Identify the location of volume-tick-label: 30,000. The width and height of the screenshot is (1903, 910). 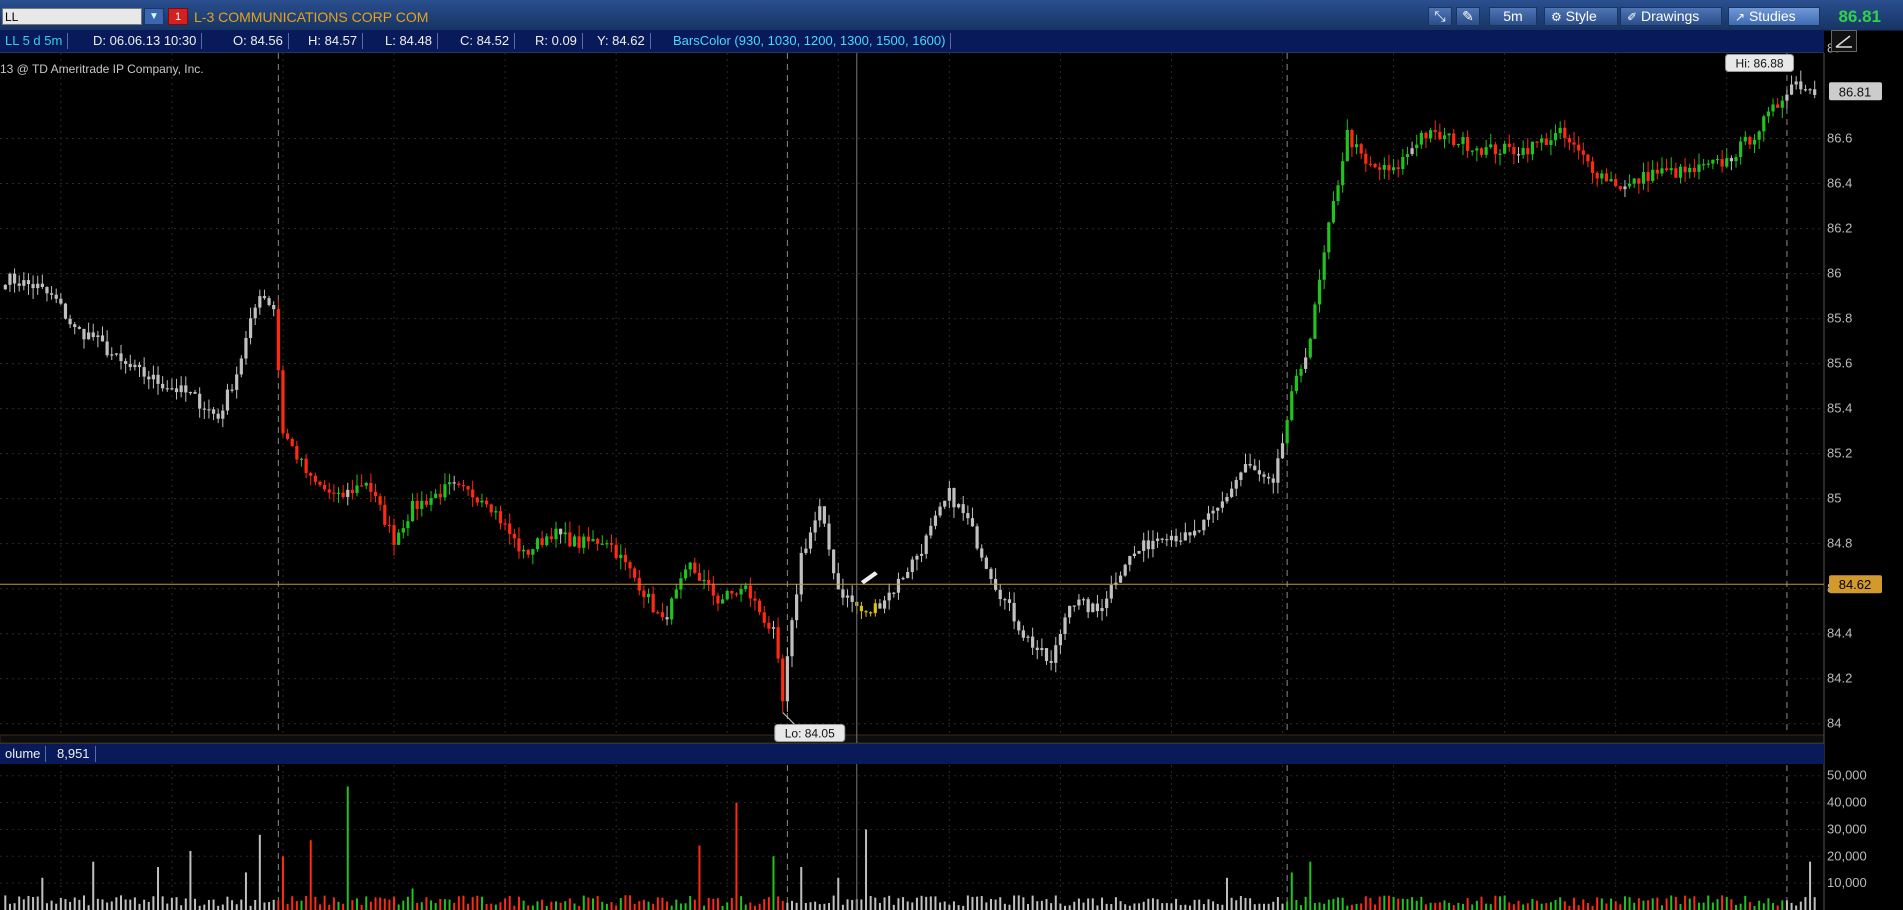
(1847, 828).